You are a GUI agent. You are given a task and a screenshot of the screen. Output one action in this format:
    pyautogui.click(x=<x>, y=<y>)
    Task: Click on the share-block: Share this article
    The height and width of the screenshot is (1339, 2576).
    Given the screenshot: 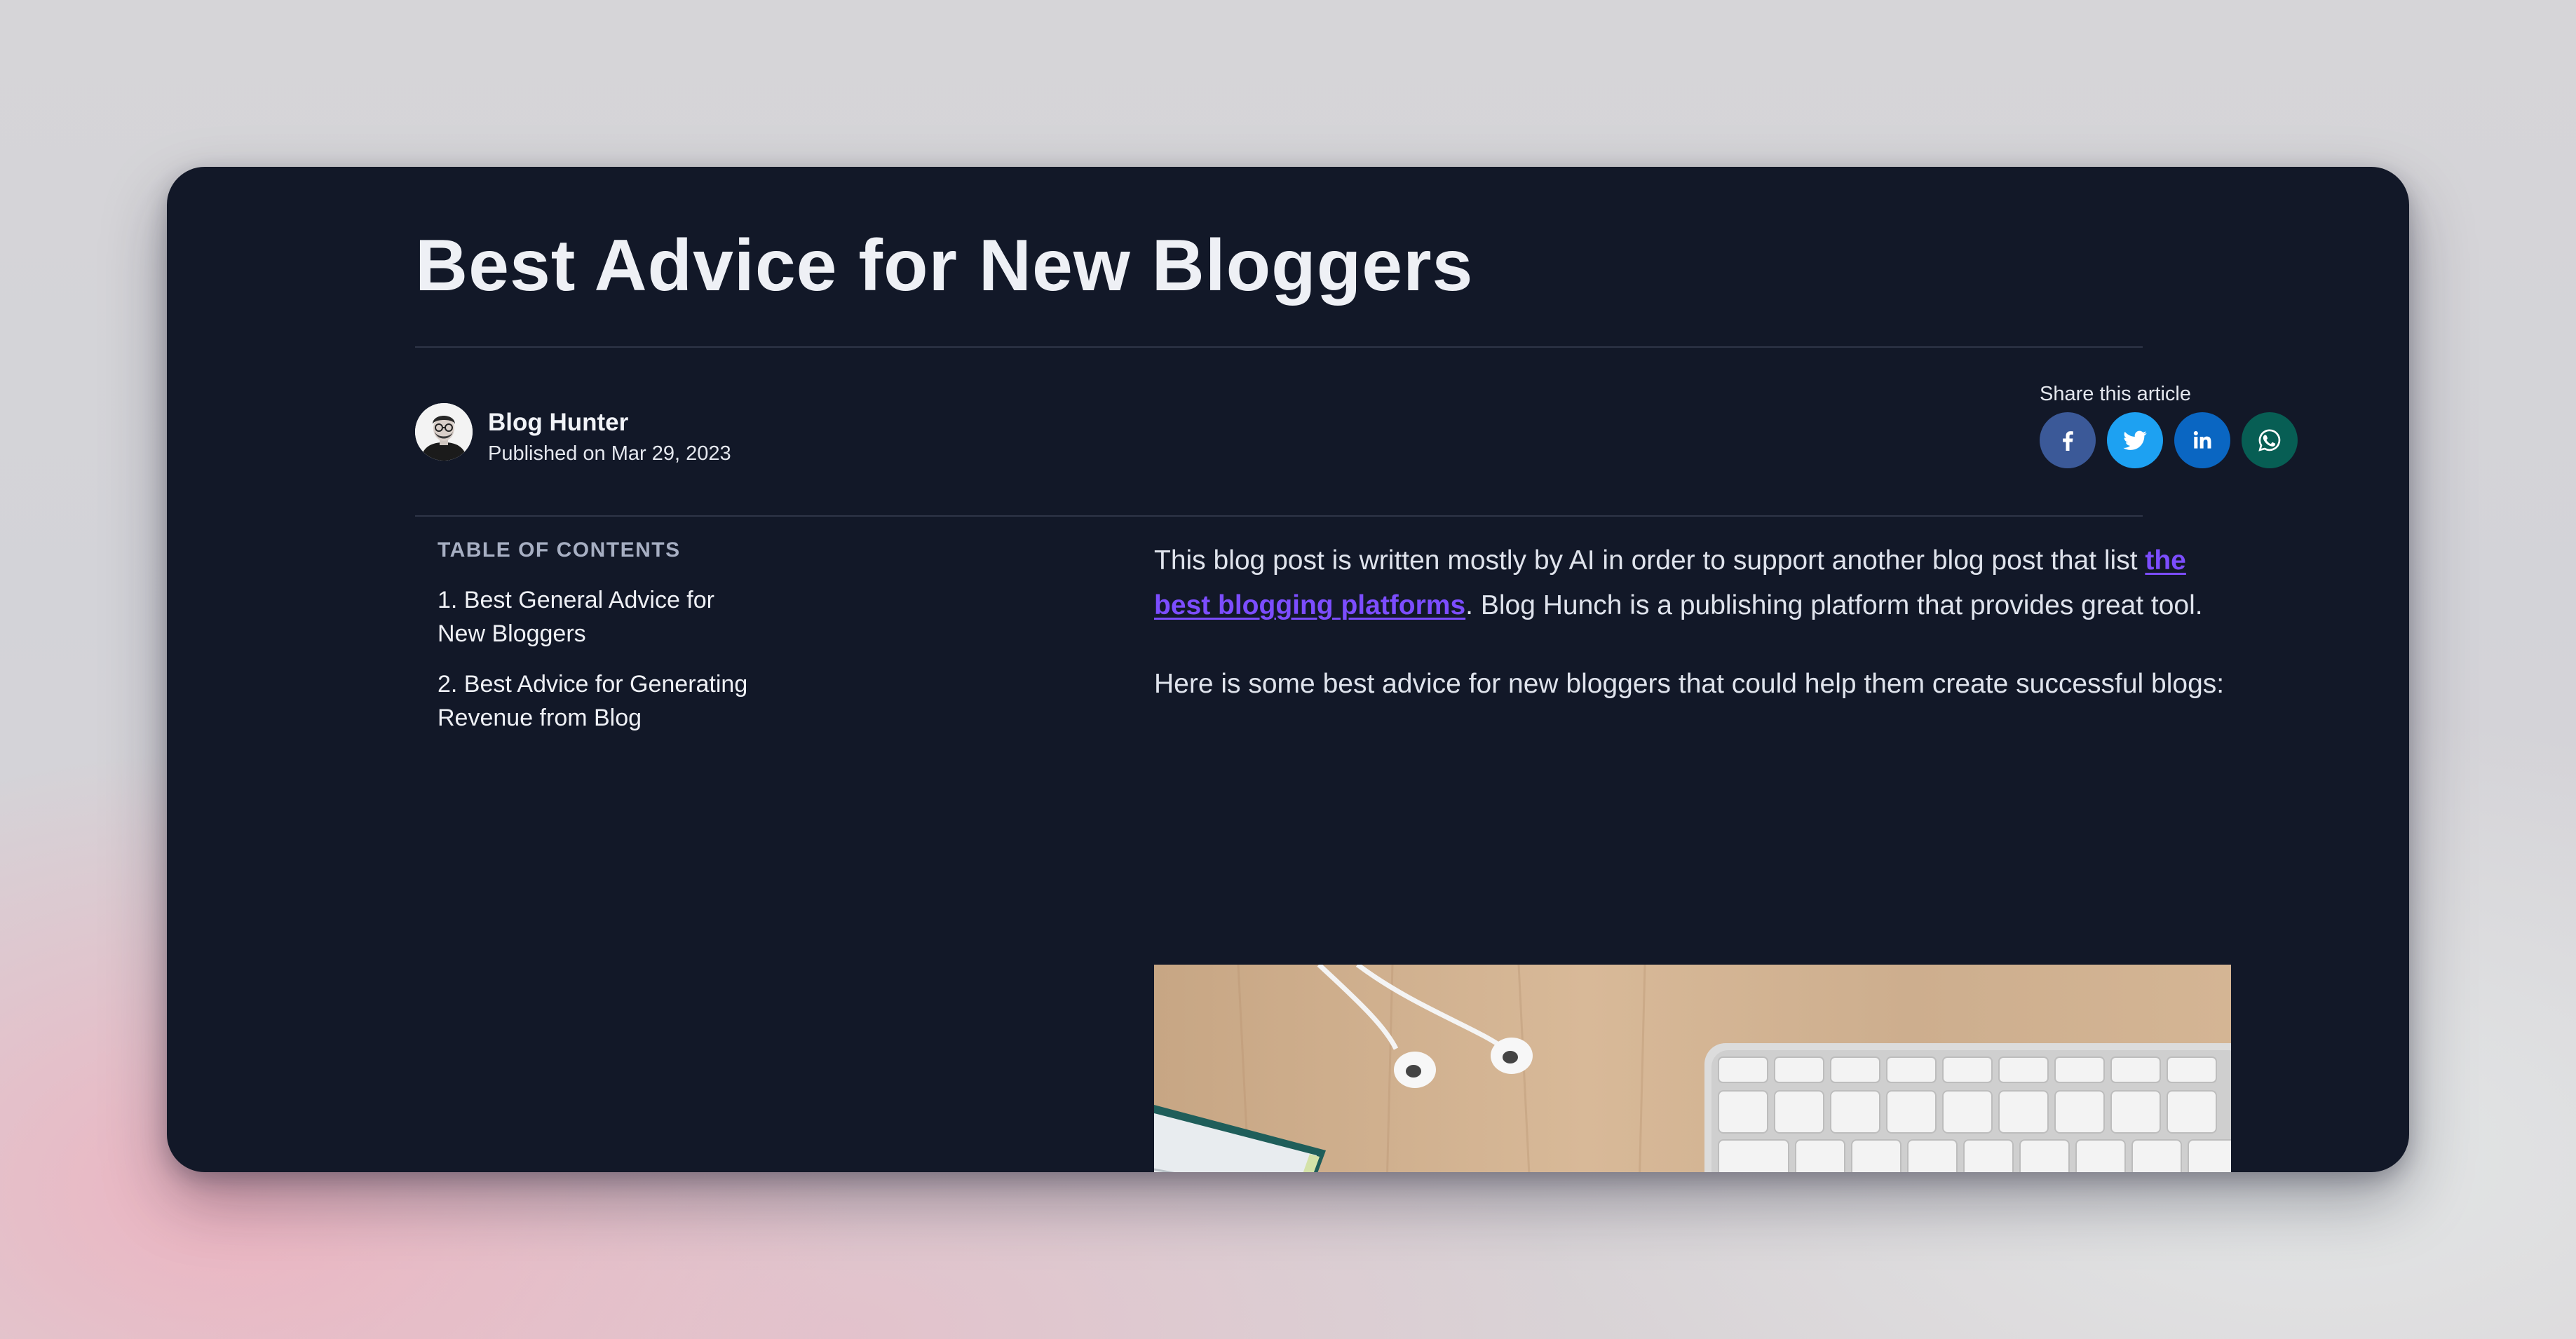 What is the action you would take?
    pyautogui.click(x=2169, y=425)
    